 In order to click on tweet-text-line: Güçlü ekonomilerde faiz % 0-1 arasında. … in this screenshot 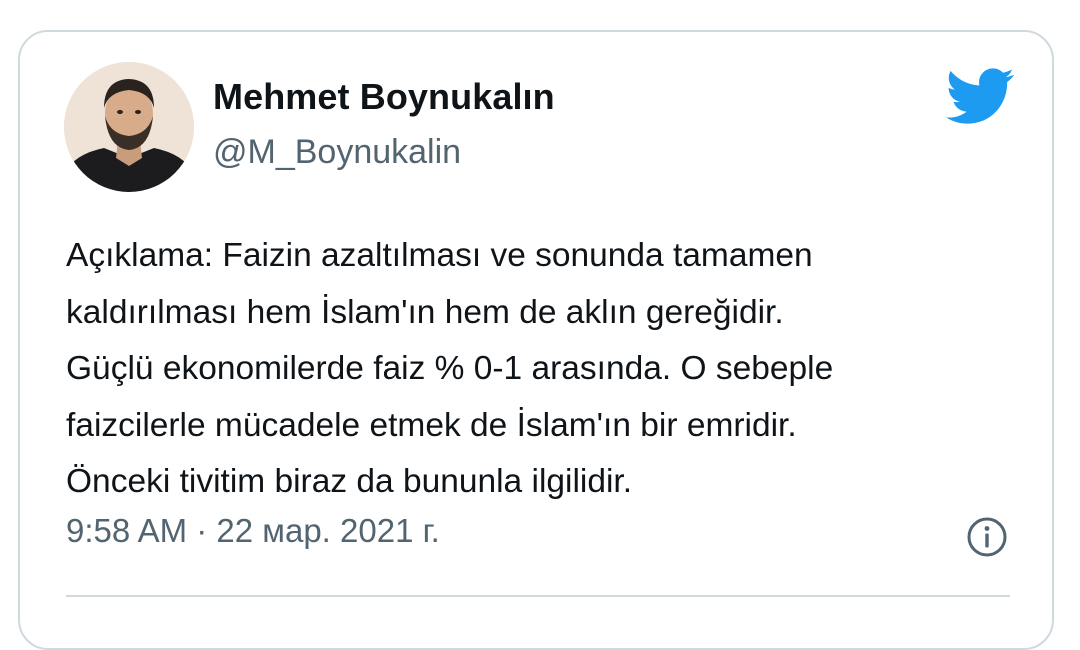, I will do `click(450, 368)`.